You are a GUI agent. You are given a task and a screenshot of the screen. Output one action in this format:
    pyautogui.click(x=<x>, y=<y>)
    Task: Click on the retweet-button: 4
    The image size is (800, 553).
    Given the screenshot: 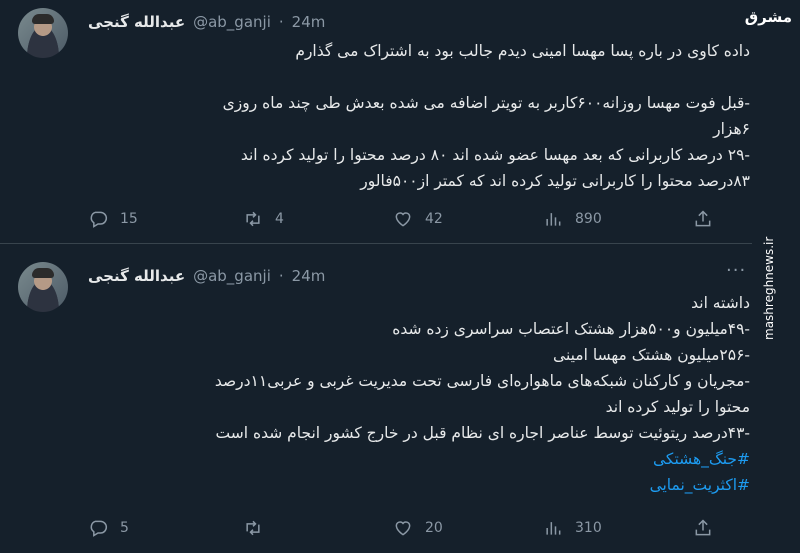 What is the action you would take?
    pyautogui.click(x=263, y=219)
    